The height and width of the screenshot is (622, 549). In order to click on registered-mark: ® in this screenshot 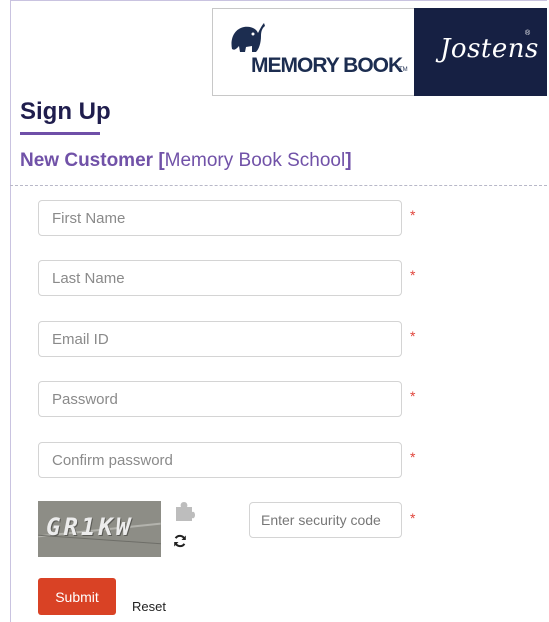, I will do `click(528, 33)`.